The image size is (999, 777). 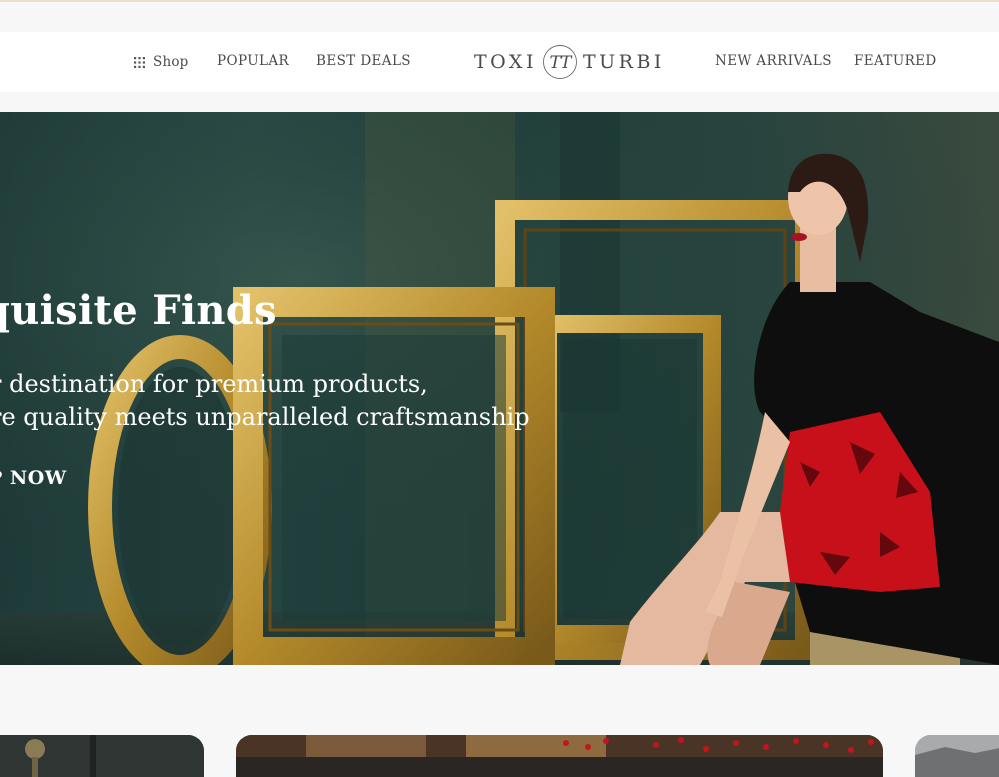 What do you see at coordinates (773, 61) in the screenshot?
I see `nav-new-arrivals: NEW ARRIVALS` at bounding box center [773, 61].